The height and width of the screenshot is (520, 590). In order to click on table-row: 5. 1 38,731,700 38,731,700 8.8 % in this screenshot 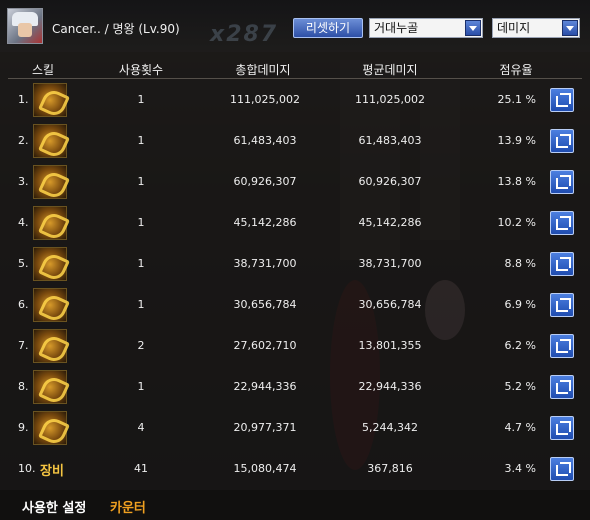, I will do `click(295, 264)`.